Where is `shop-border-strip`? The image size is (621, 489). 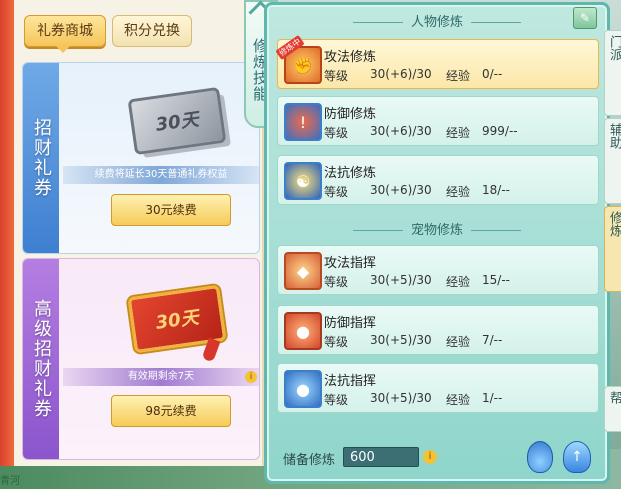 shop-border-strip is located at coordinates (7, 233).